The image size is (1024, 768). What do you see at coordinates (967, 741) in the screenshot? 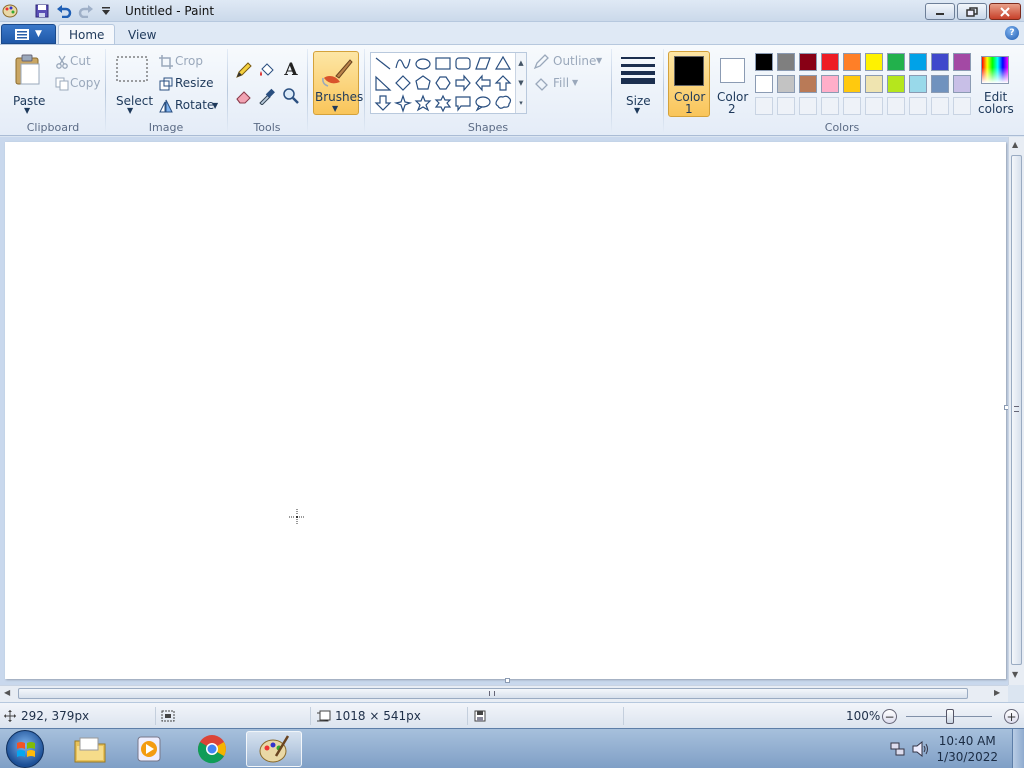
I see `clock-time: 10:40 AM` at bounding box center [967, 741].